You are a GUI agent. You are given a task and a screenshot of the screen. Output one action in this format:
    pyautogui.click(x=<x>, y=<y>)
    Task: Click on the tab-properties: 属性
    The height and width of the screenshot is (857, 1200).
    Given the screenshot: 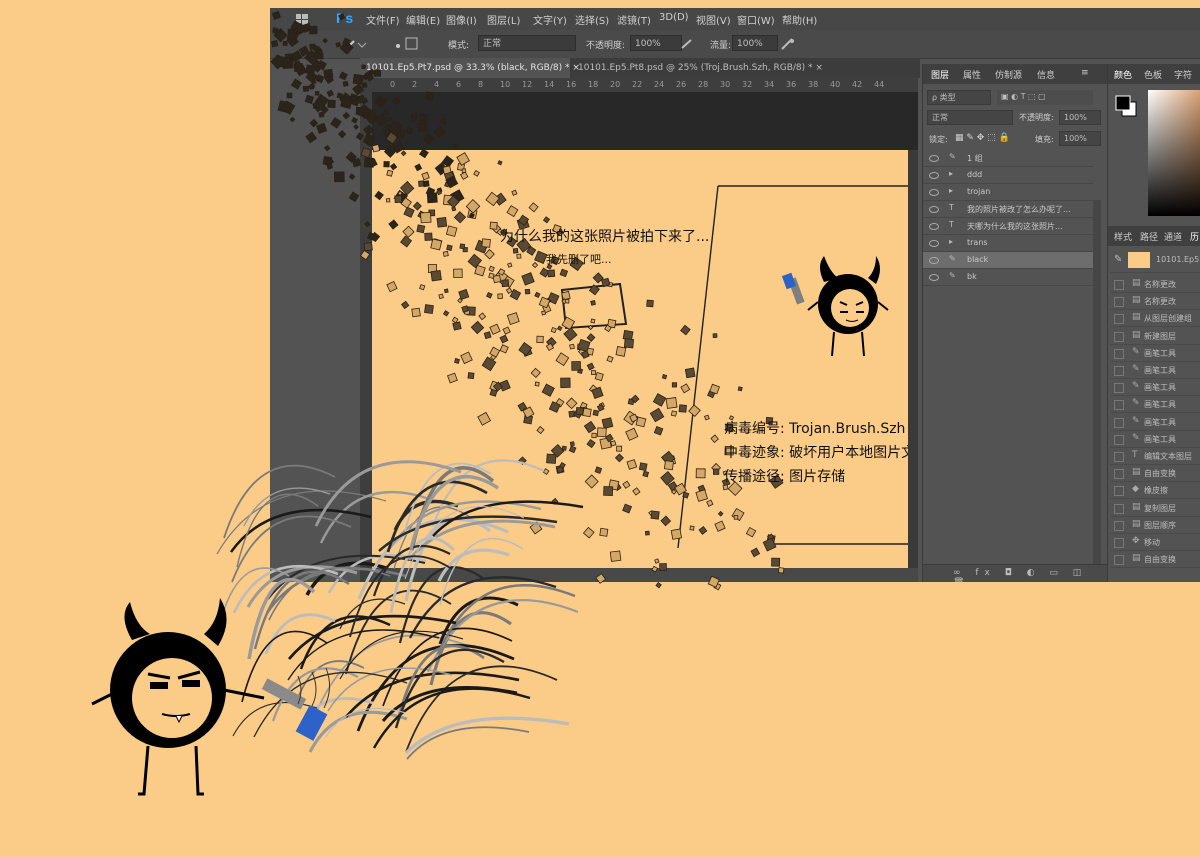 What is the action you would take?
    pyautogui.click(x=972, y=74)
    